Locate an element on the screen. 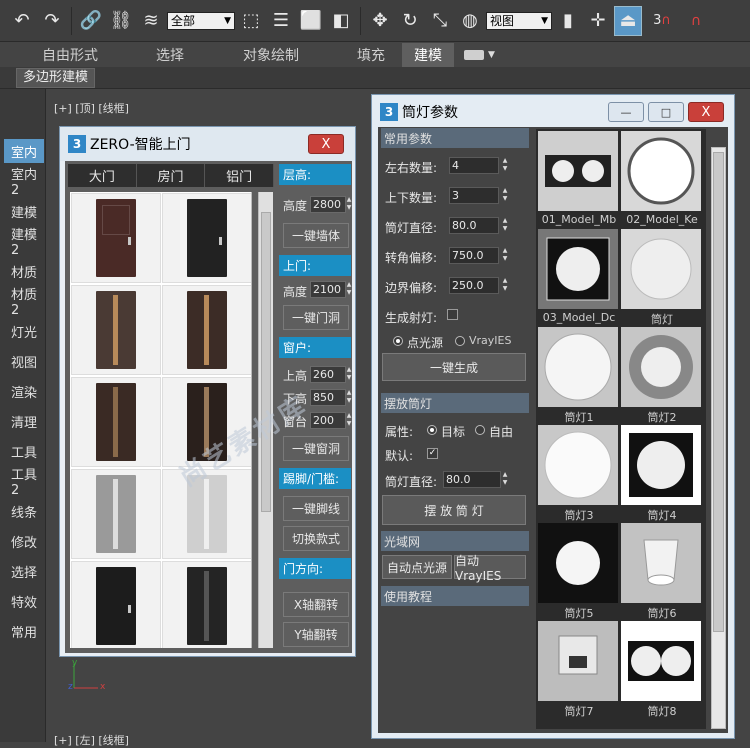 The width and height of the screenshot is (750, 748). switch-style-button: 切换款式 is located at coordinates (316, 538).